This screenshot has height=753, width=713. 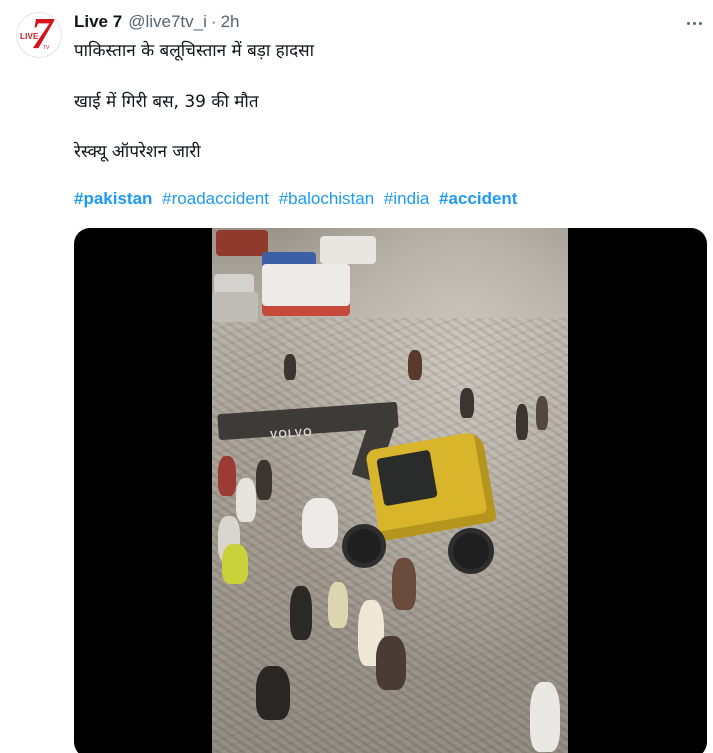 What do you see at coordinates (694, 23) in the screenshot?
I see `more-horizontal-icon` at bounding box center [694, 23].